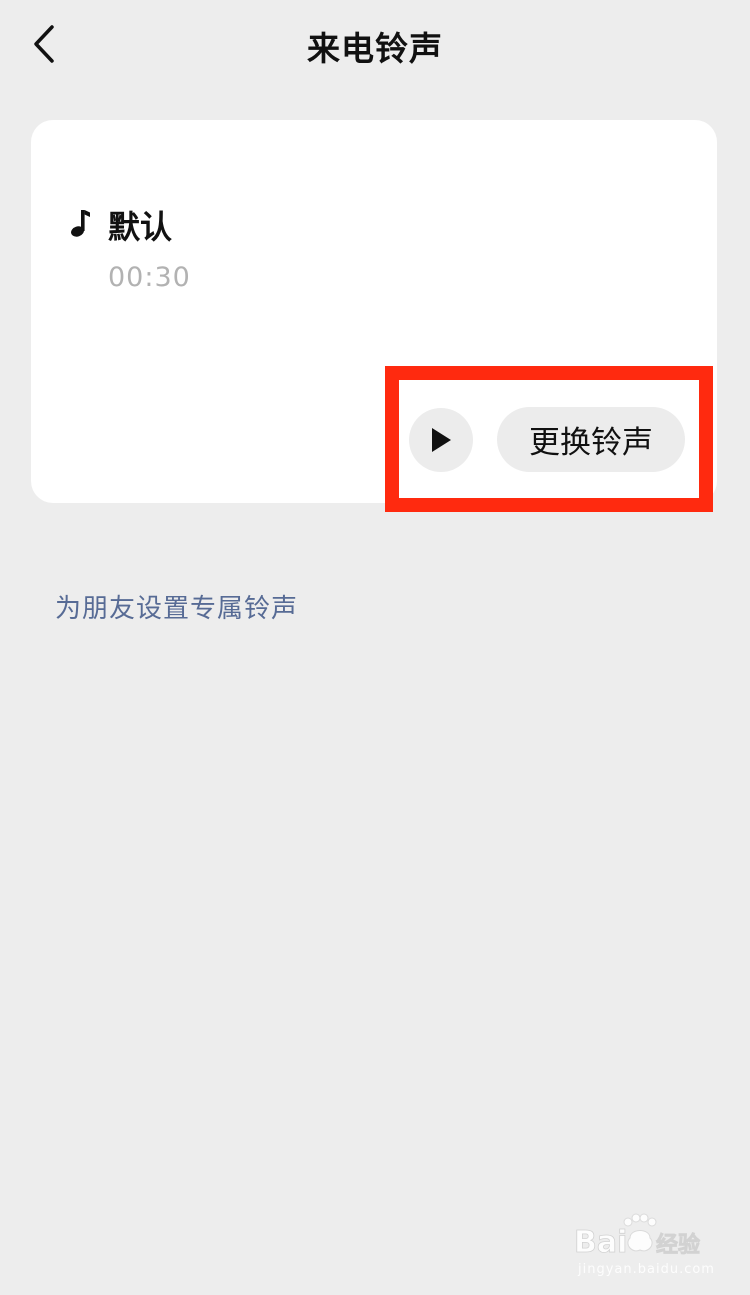 The width and height of the screenshot is (750, 1295). I want to click on navigation-bar: 来电铃声, so click(375, 44).